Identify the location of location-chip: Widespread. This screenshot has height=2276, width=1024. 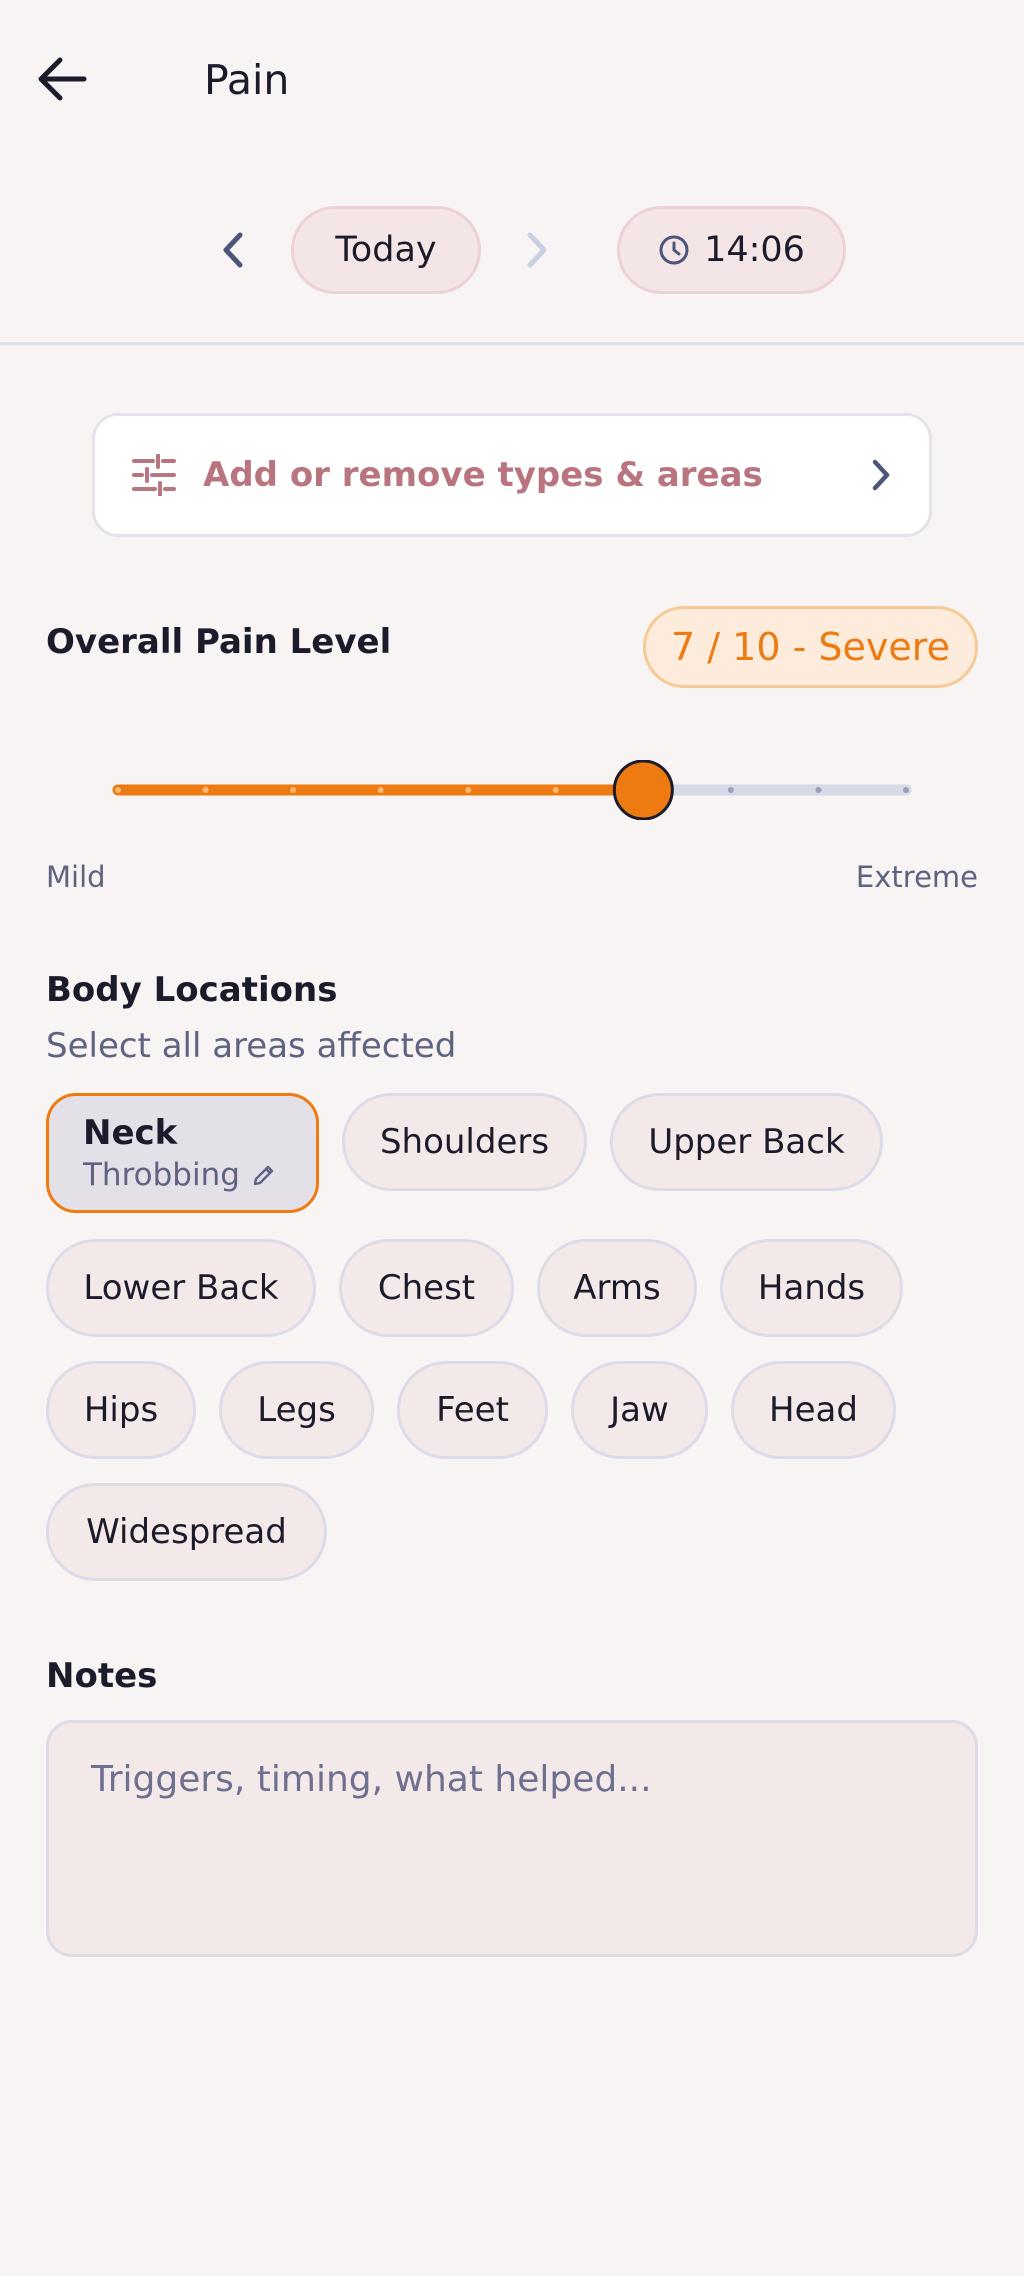
(186, 1532).